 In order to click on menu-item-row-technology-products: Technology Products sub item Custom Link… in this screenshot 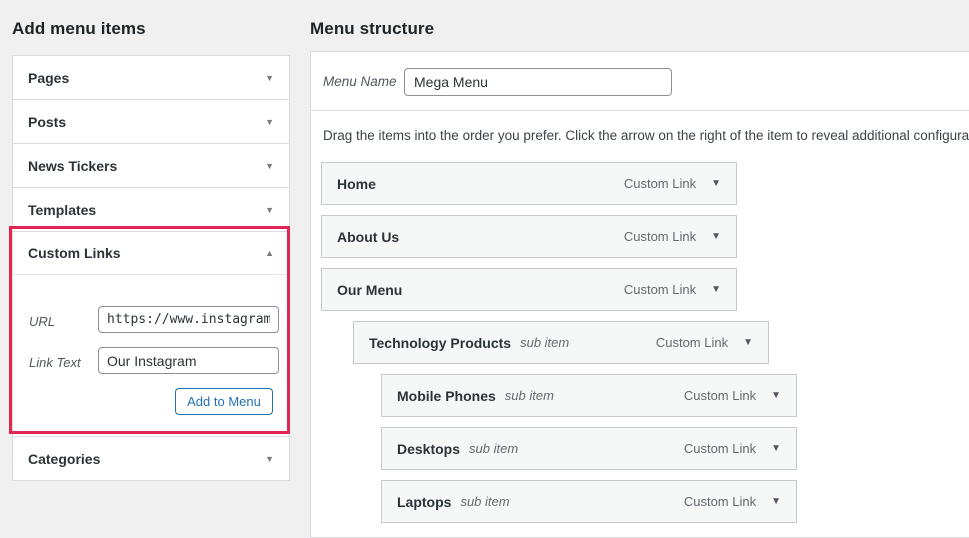, I will do `click(561, 342)`.